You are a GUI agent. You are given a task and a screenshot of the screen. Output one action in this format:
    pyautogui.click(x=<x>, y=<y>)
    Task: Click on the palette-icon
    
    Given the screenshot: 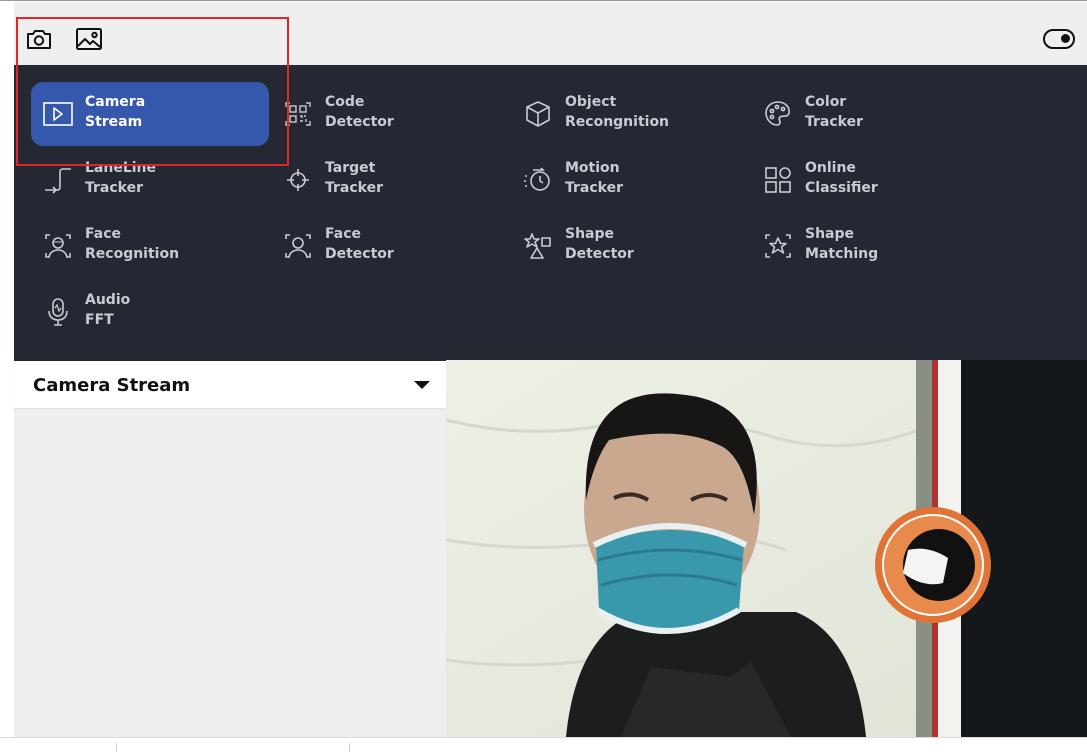 What is the action you would take?
    pyautogui.click(x=778, y=114)
    